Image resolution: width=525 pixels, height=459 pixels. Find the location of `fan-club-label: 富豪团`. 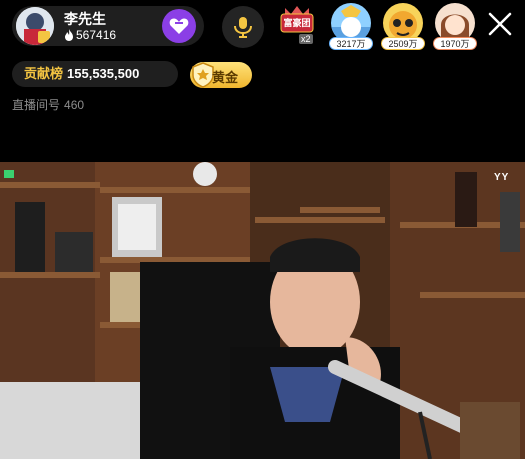

fan-club-label: 富豪团 is located at coordinates (297, 23).